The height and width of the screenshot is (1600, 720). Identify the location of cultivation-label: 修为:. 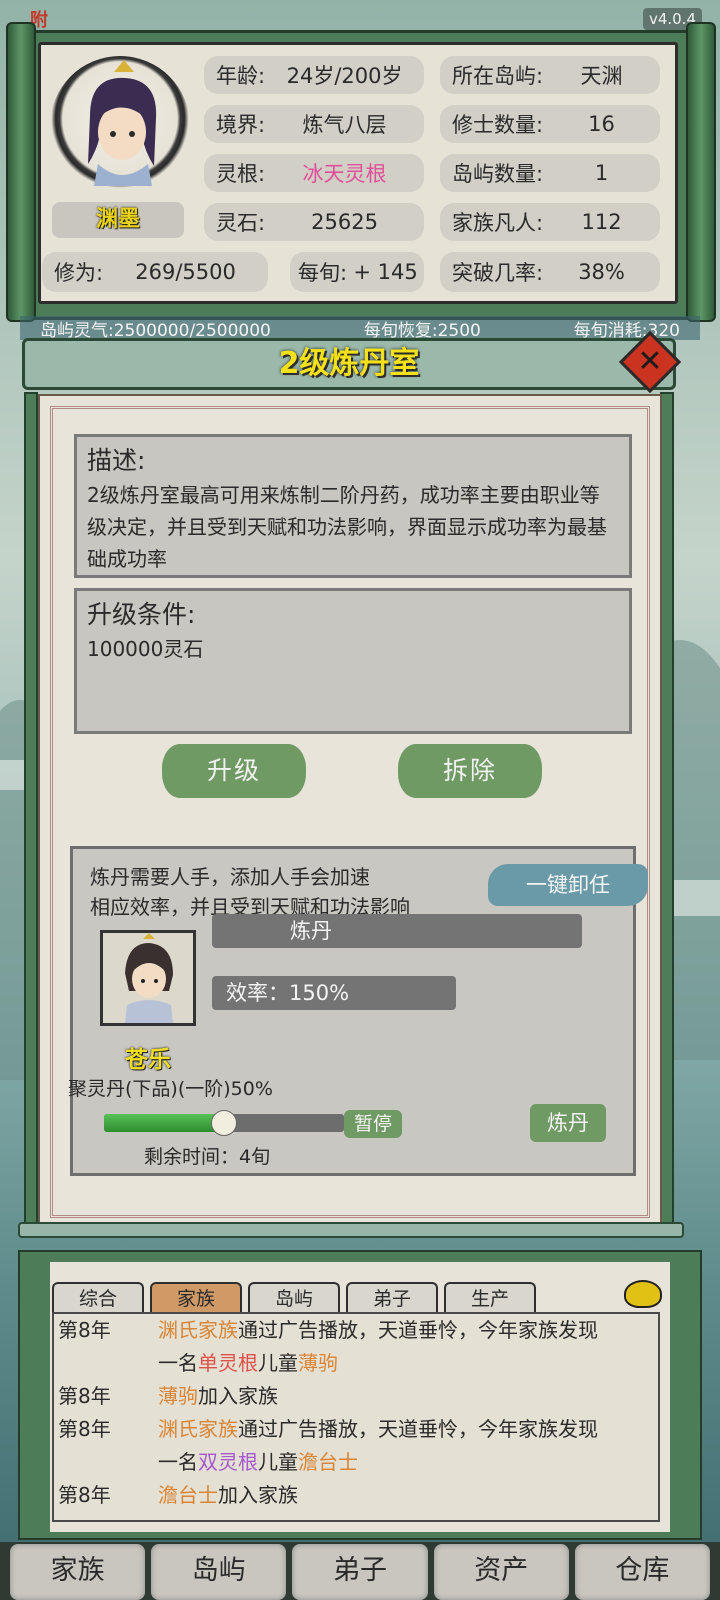
(79, 273).